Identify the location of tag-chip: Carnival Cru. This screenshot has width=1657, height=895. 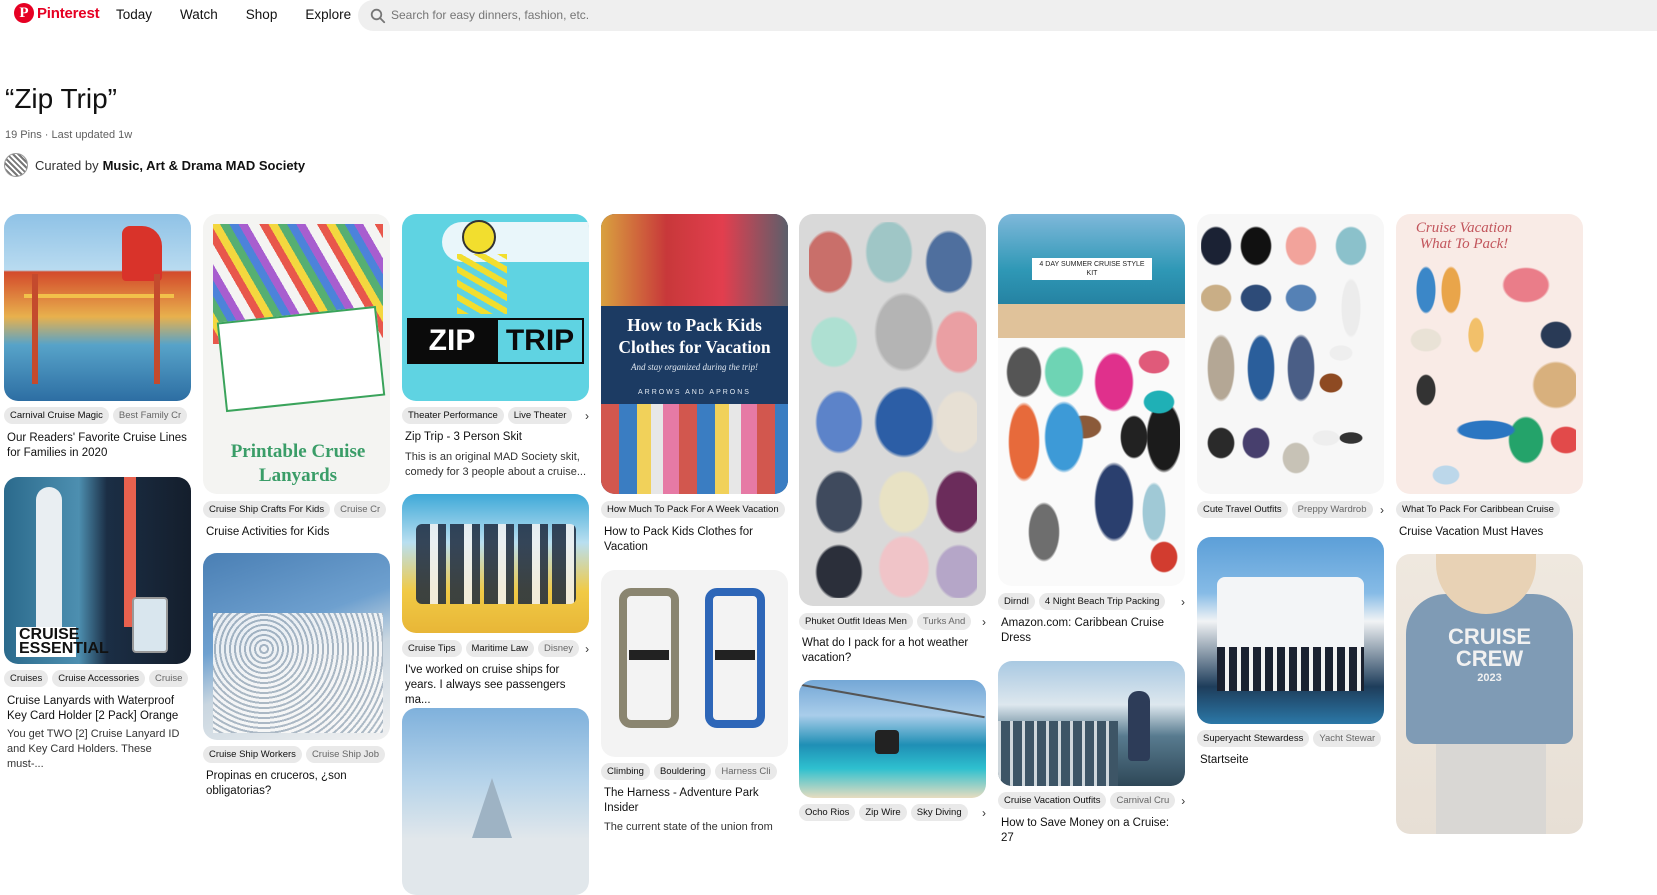
(1143, 800).